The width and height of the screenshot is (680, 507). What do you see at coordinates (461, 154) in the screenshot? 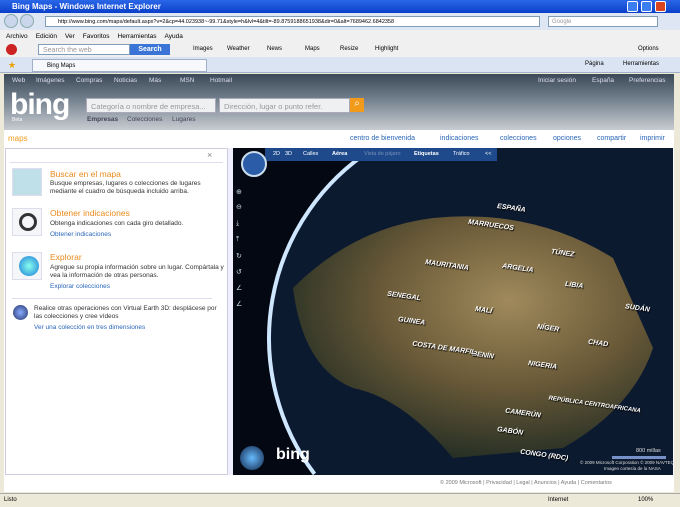
I see `traffic-toggle: Tráfico` at bounding box center [461, 154].